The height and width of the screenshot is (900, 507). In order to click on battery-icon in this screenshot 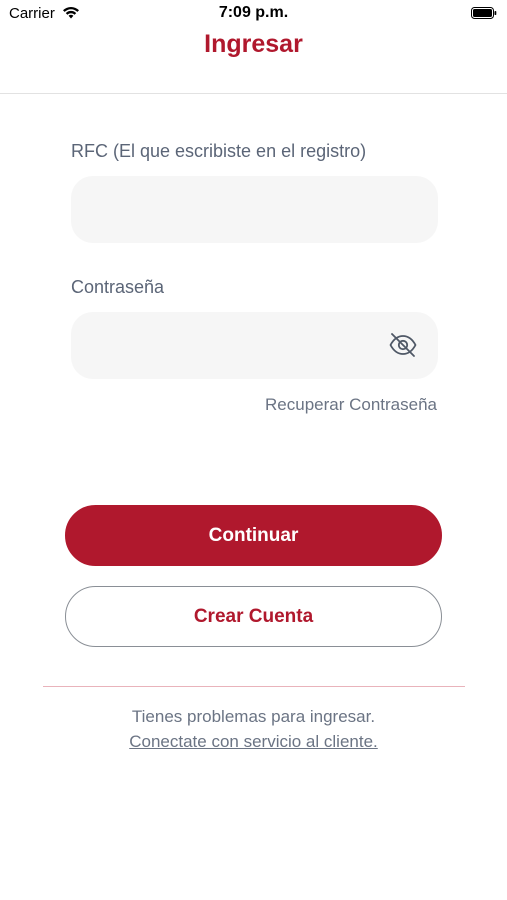, I will do `click(484, 13)`.